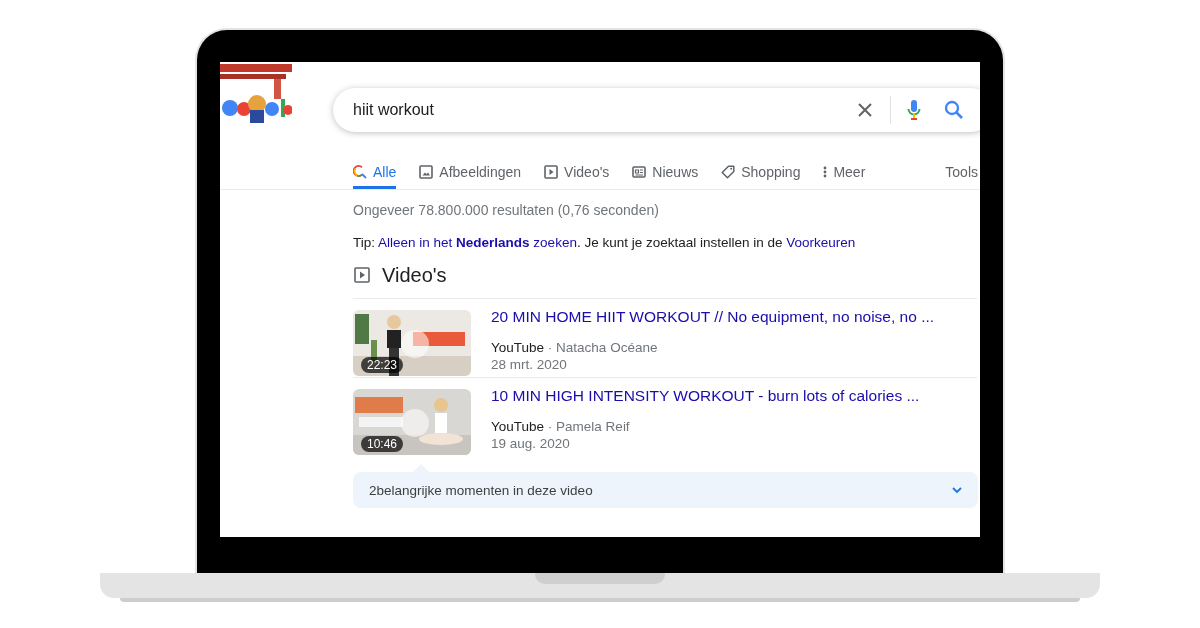 This screenshot has height=628, width=1200. What do you see at coordinates (577, 173) in the screenshot?
I see `search-tab: Video's` at bounding box center [577, 173].